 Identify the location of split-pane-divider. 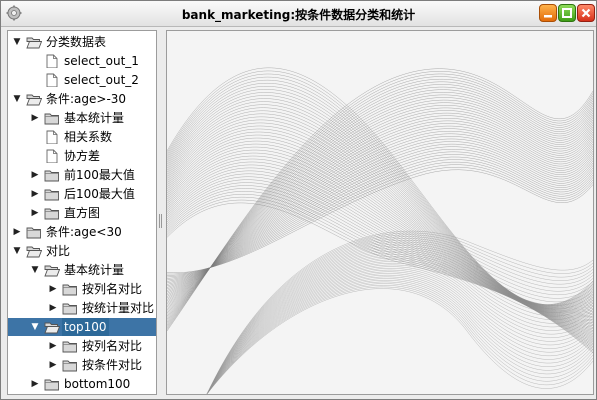
(161, 211).